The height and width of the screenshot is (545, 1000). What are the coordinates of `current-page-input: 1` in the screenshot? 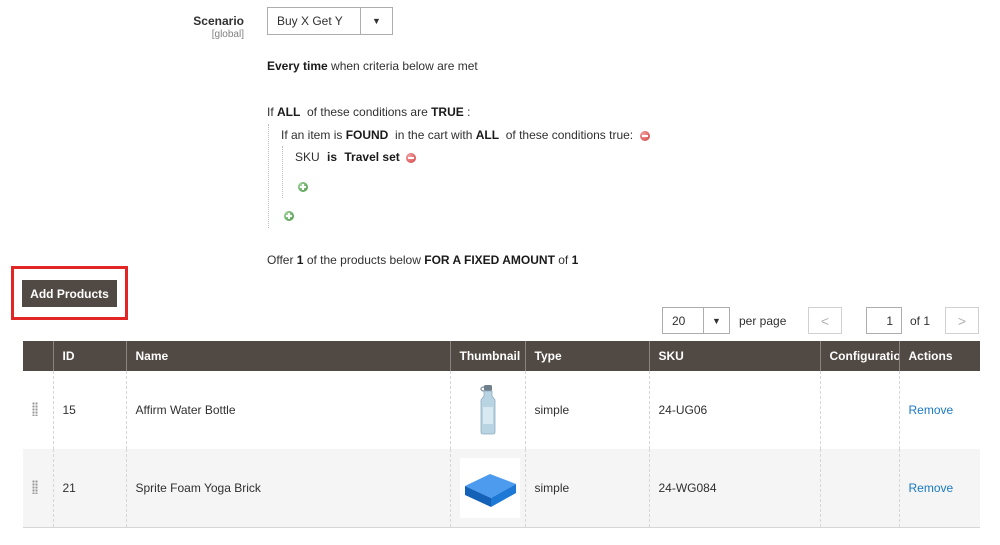 It's located at (884, 320).